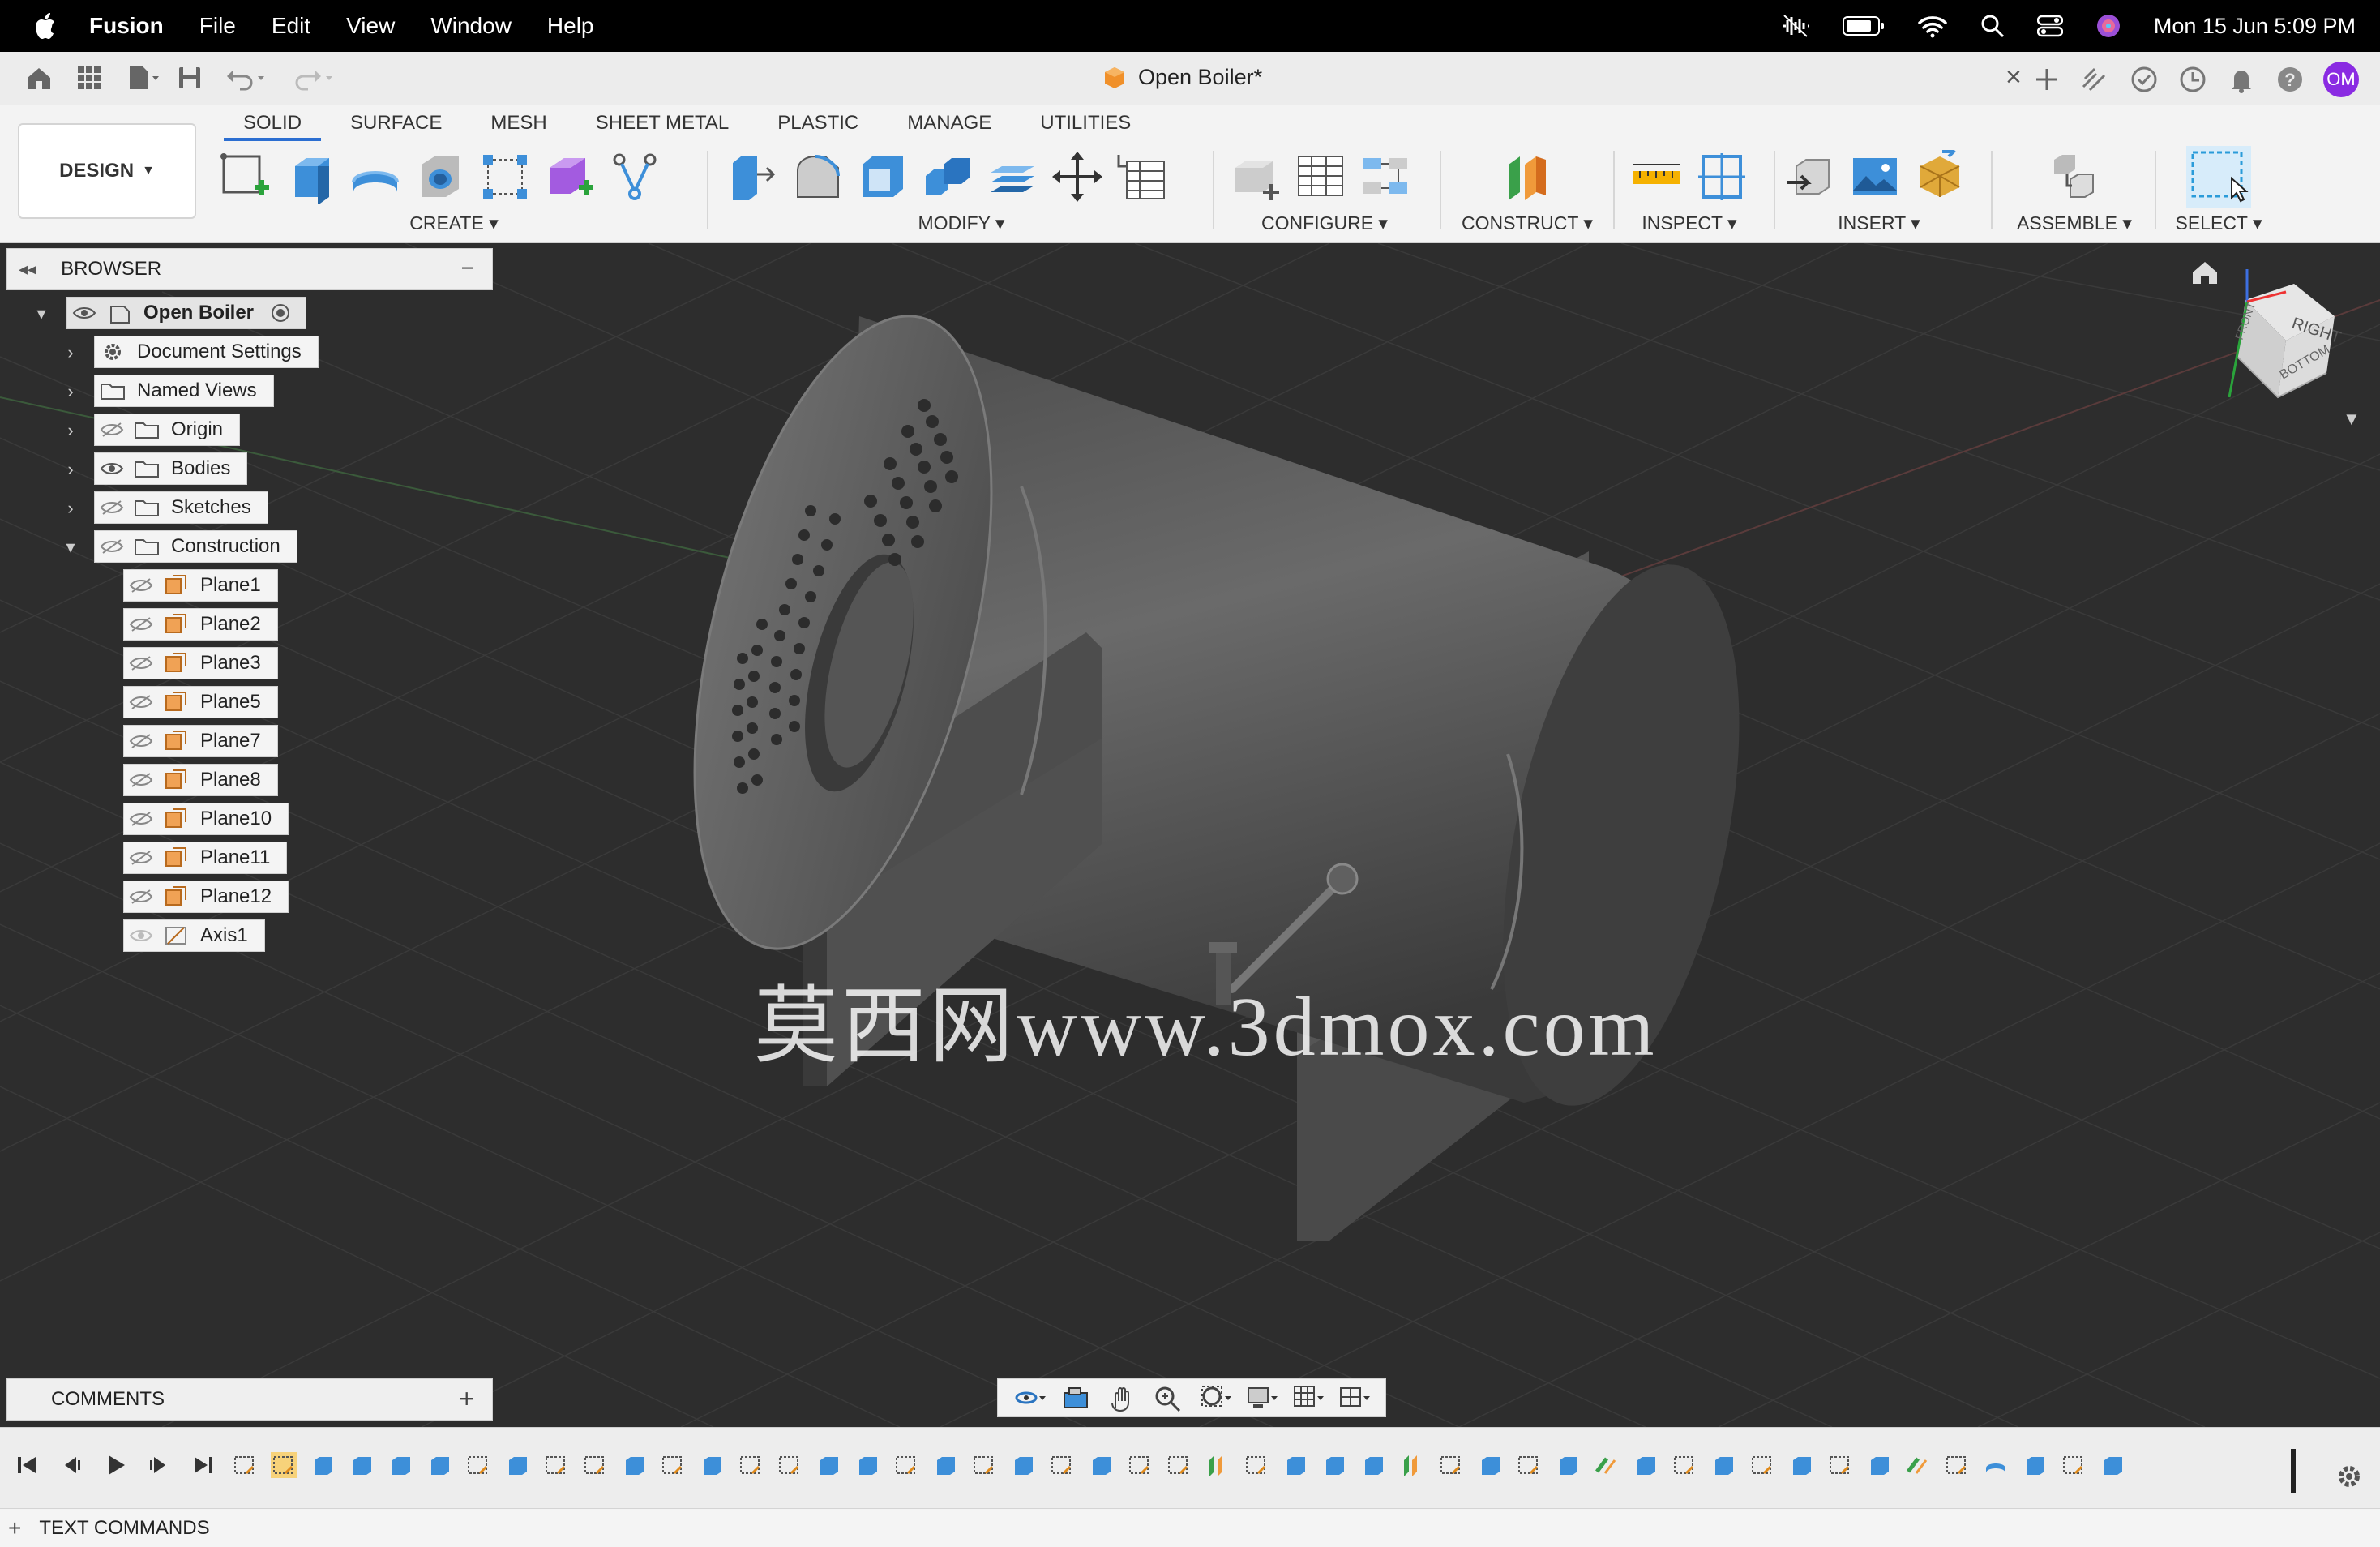 This screenshot has height=1547, width=2380. I want to click on tree-construction-plane: Plane7, so click(201, 741).